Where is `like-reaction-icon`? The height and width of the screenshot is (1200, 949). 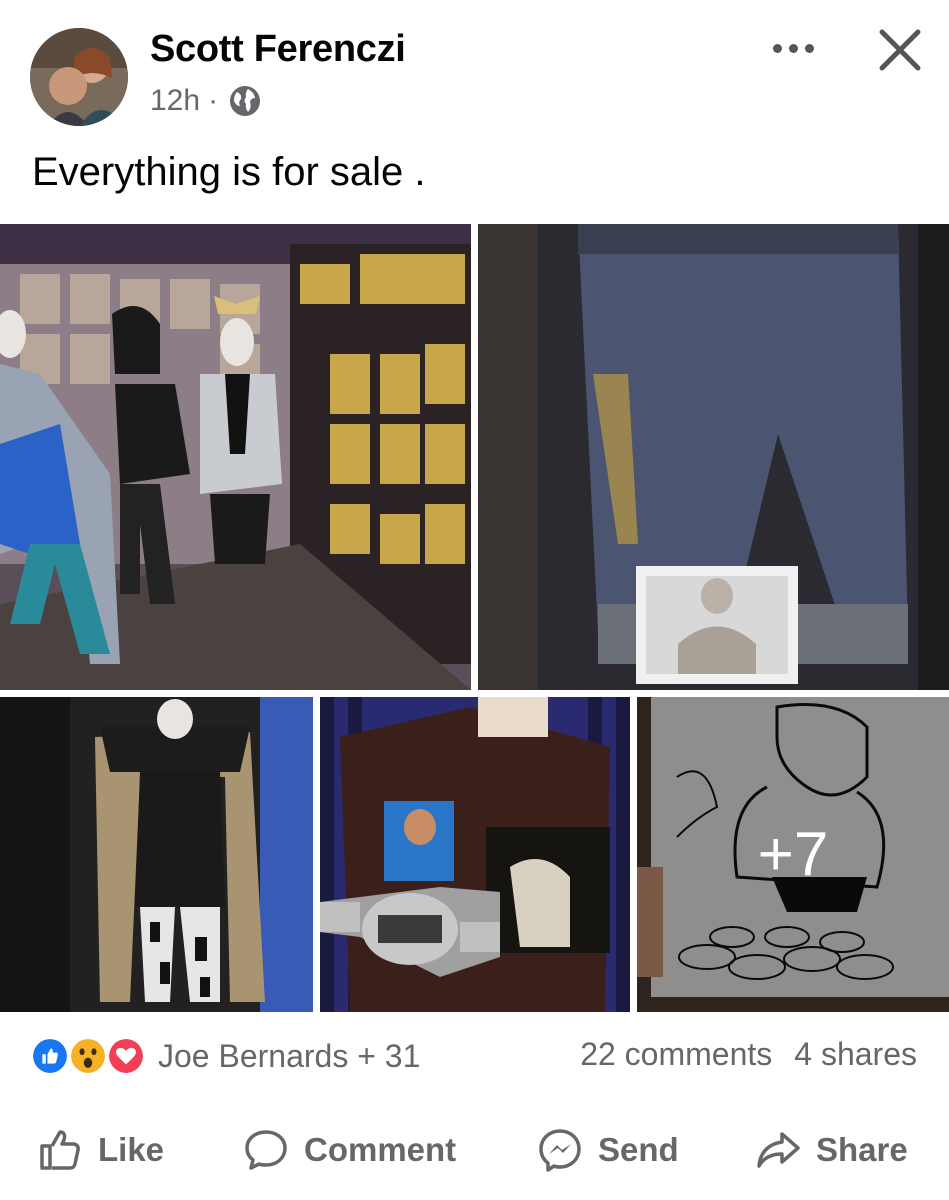 like-reaction-icon is located at coordinates (50, 1056).